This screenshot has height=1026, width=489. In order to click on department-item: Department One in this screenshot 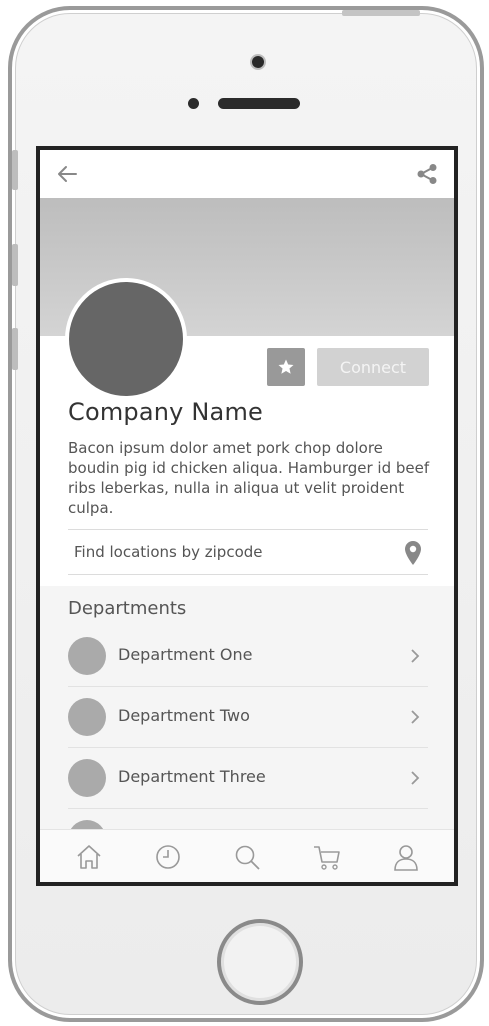, I will do `click(248, 656)`.